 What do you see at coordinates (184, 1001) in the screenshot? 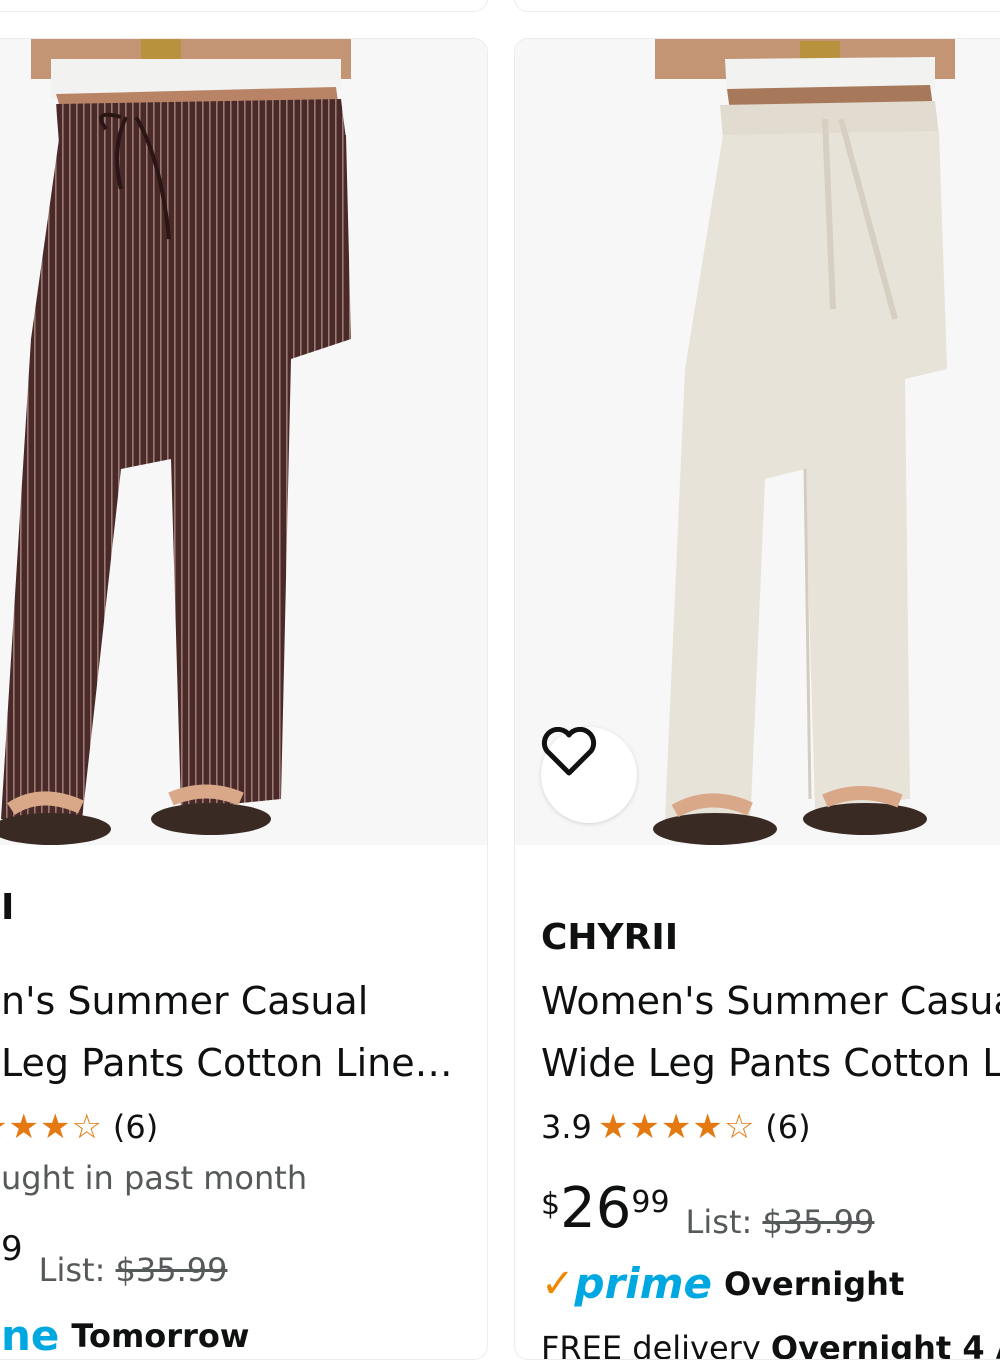
I see `product-title-line1: n's Summer Casual` at bounding box center [184, 1001].